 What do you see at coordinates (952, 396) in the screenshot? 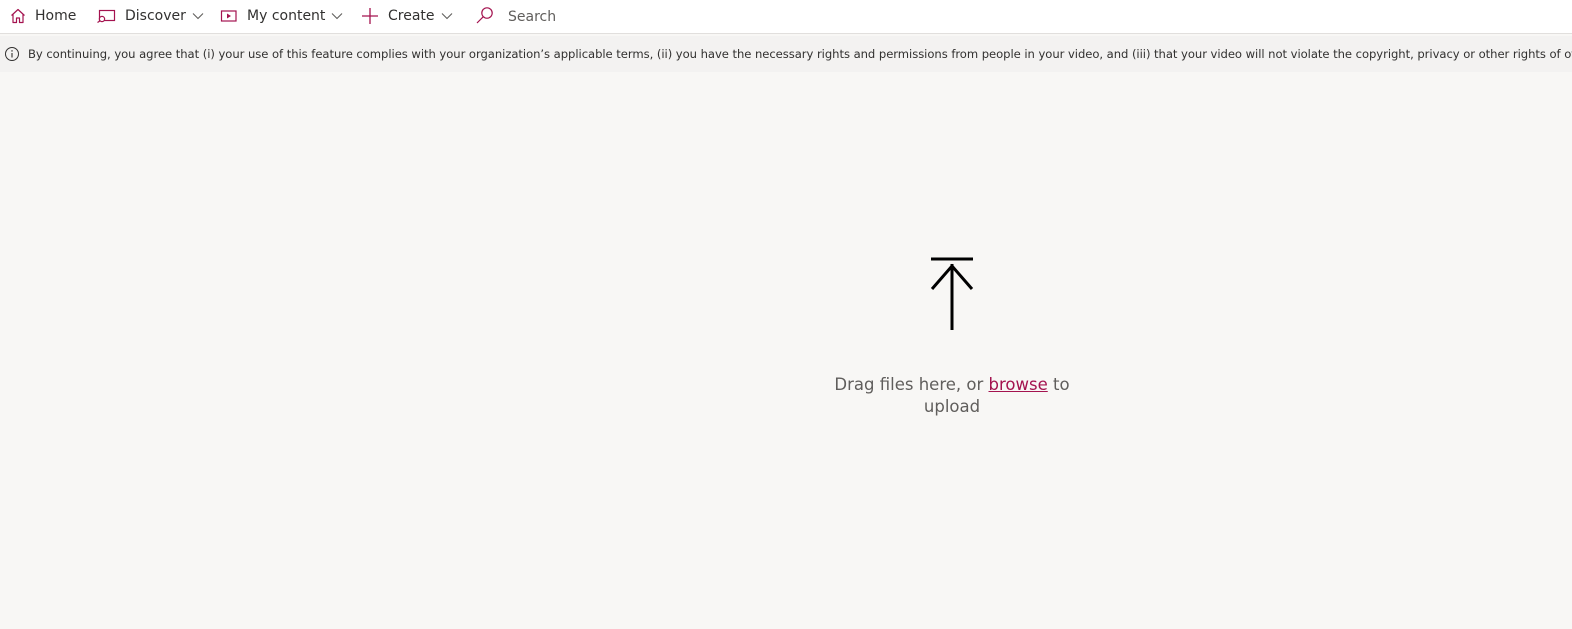
I see `upload-instructions: Drag files here, or browse to upload` at bounding box center [952, 396].